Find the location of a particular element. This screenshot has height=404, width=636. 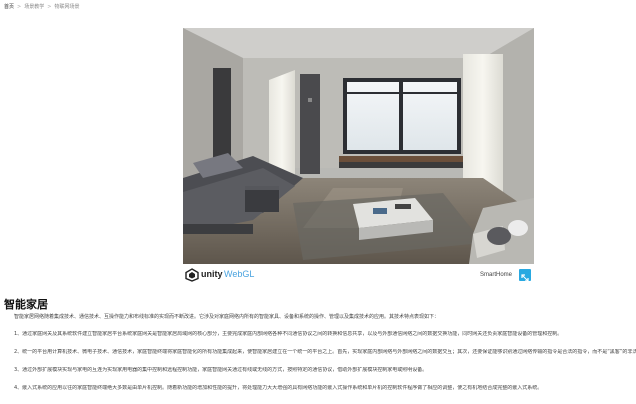

breadcrumb-item-scene-teaching: 场景教学 is located at coordinates (34, 7).